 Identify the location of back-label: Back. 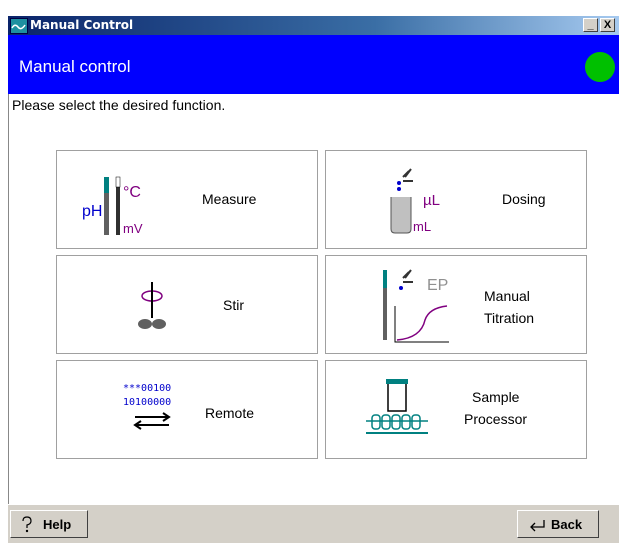
(567, 524).